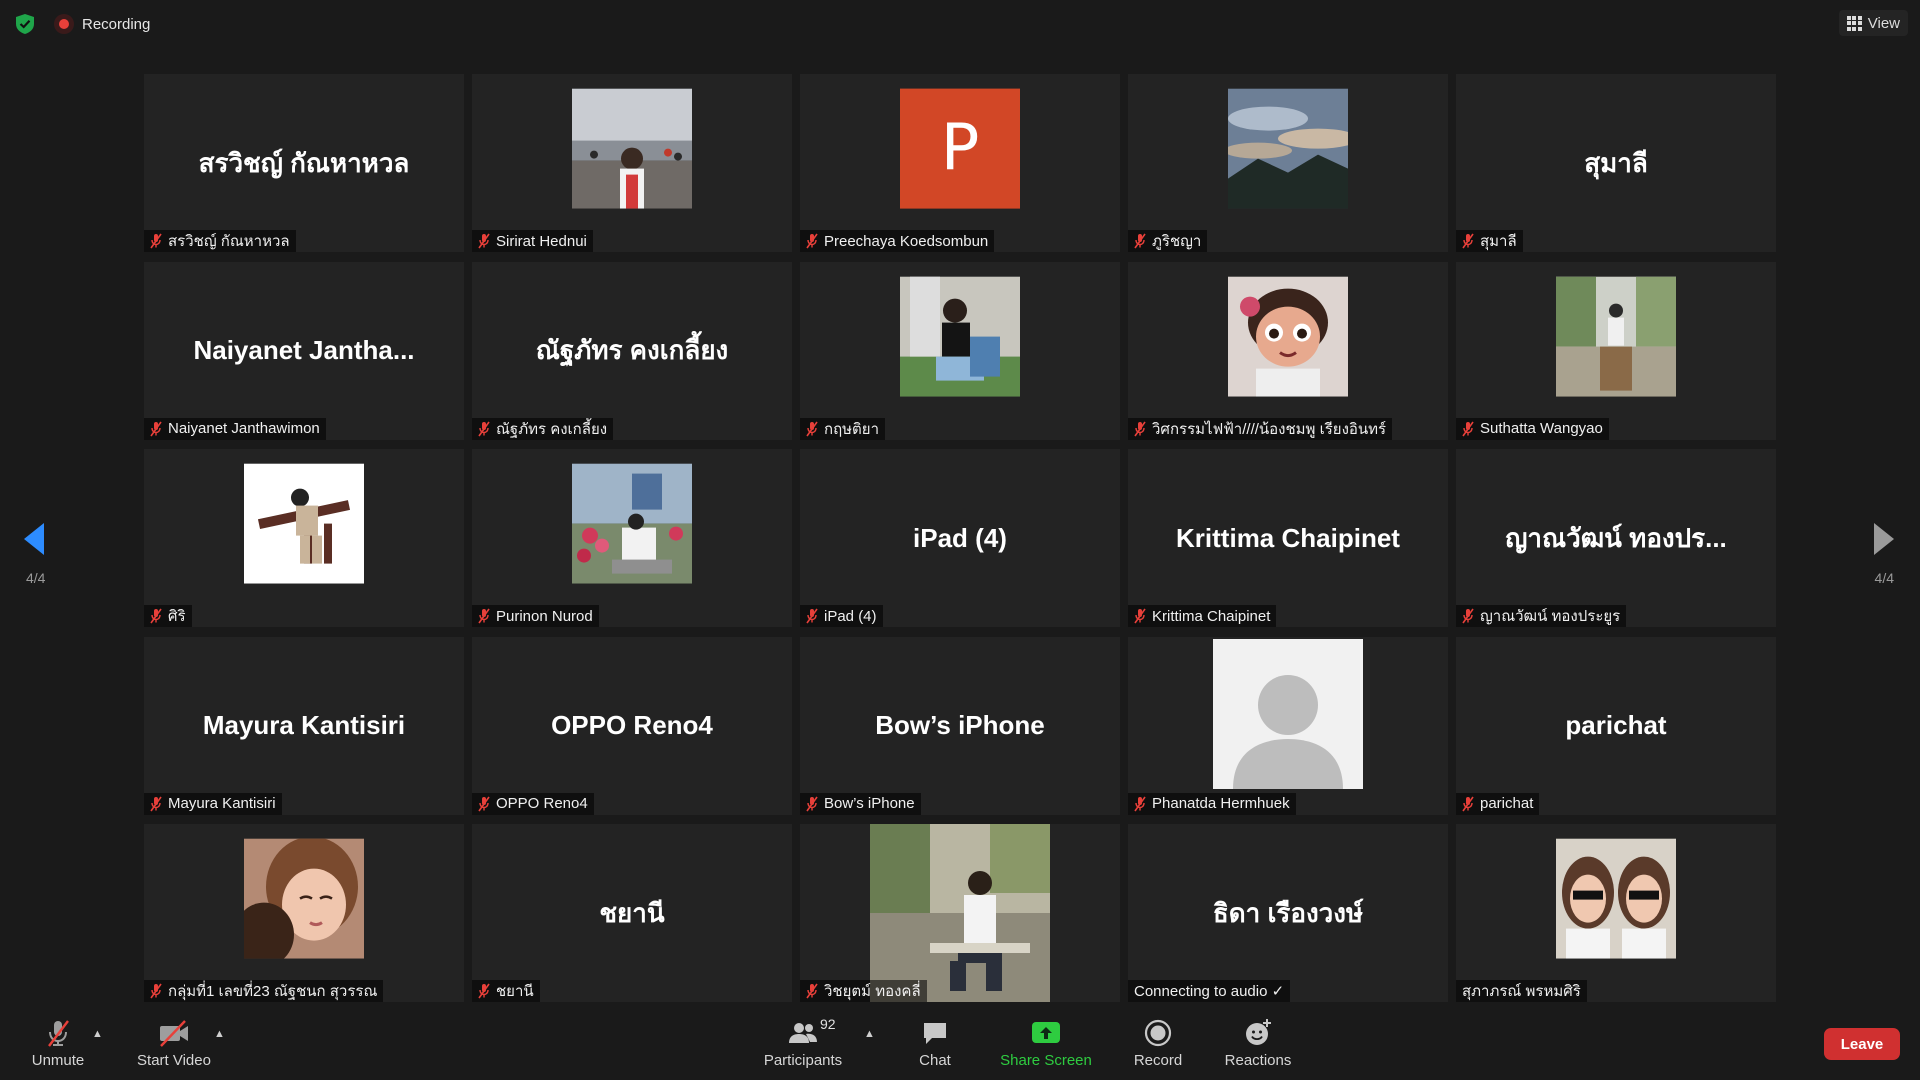  Describe the element at coordinates (1873, 23) in the screenshot. I see `view-button: View` at that location.